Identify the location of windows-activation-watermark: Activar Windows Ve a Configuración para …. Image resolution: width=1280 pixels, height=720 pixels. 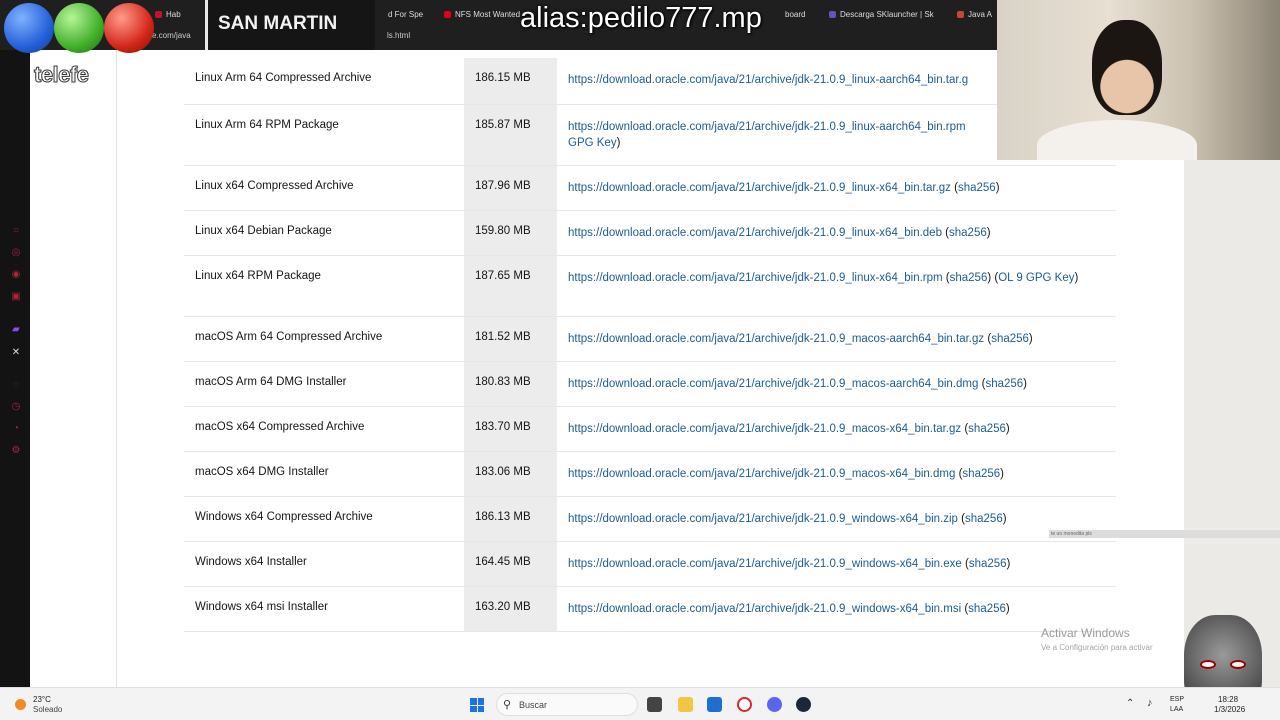
(1097, 639).